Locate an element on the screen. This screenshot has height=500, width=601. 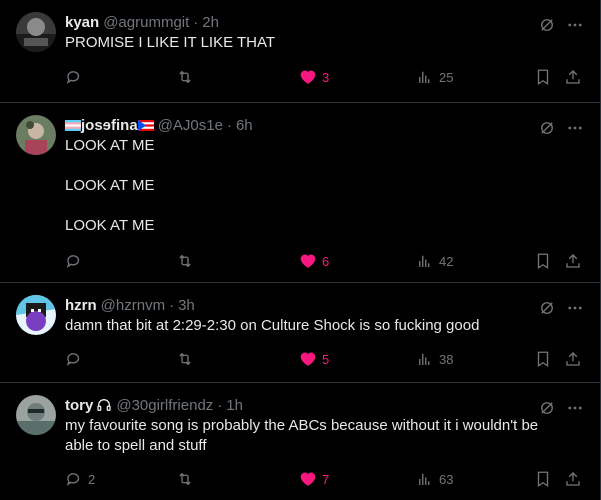
user-handle: @hzrnvm is located at coordinates (133, 305).